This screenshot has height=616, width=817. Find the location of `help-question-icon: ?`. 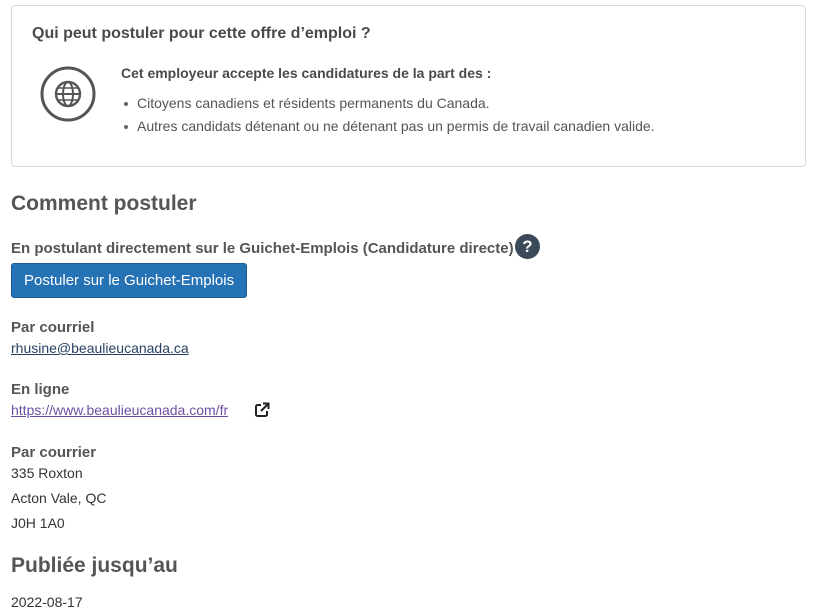

help-question-icon: ? is located at coordinates (527, 246).